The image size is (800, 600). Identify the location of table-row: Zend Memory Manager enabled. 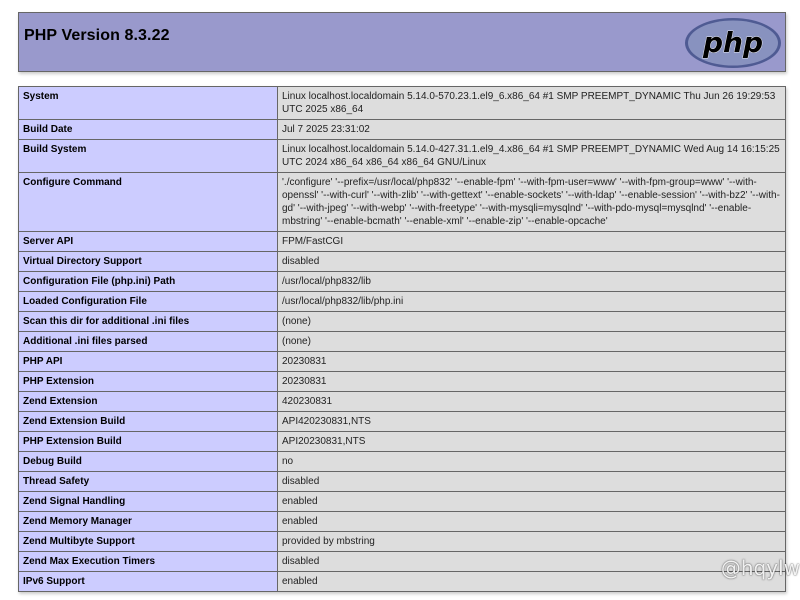
(402, 521).